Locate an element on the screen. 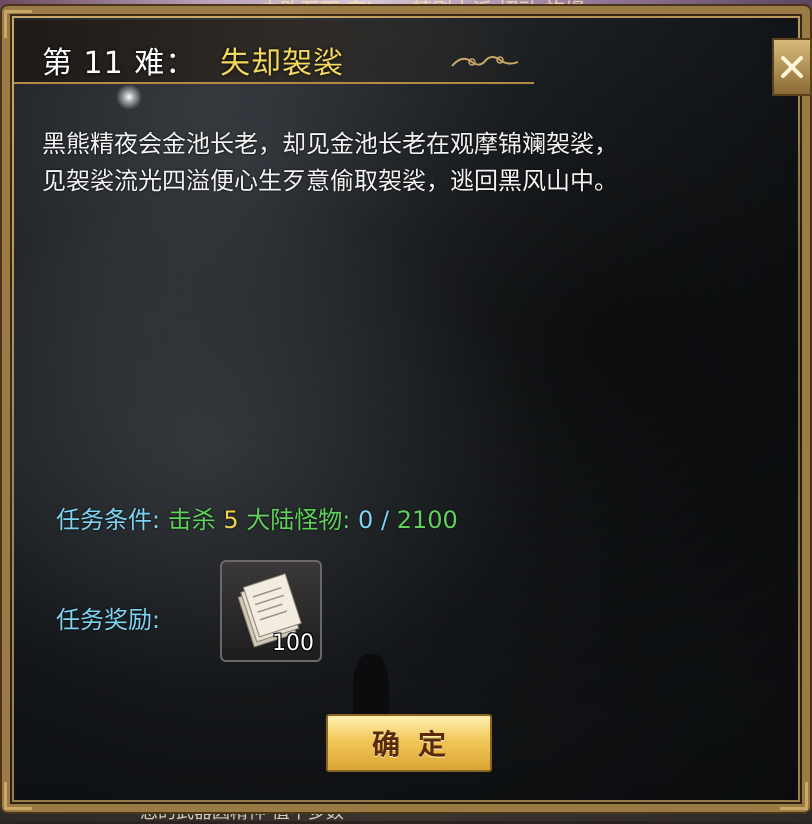 Image resolution: width=812 pixels, height=824 pixels. story-line-1: 黑熊精夜会金池长老，却见金池长老在观摩锦斓袈裟， is located at coordinates (330, 144).